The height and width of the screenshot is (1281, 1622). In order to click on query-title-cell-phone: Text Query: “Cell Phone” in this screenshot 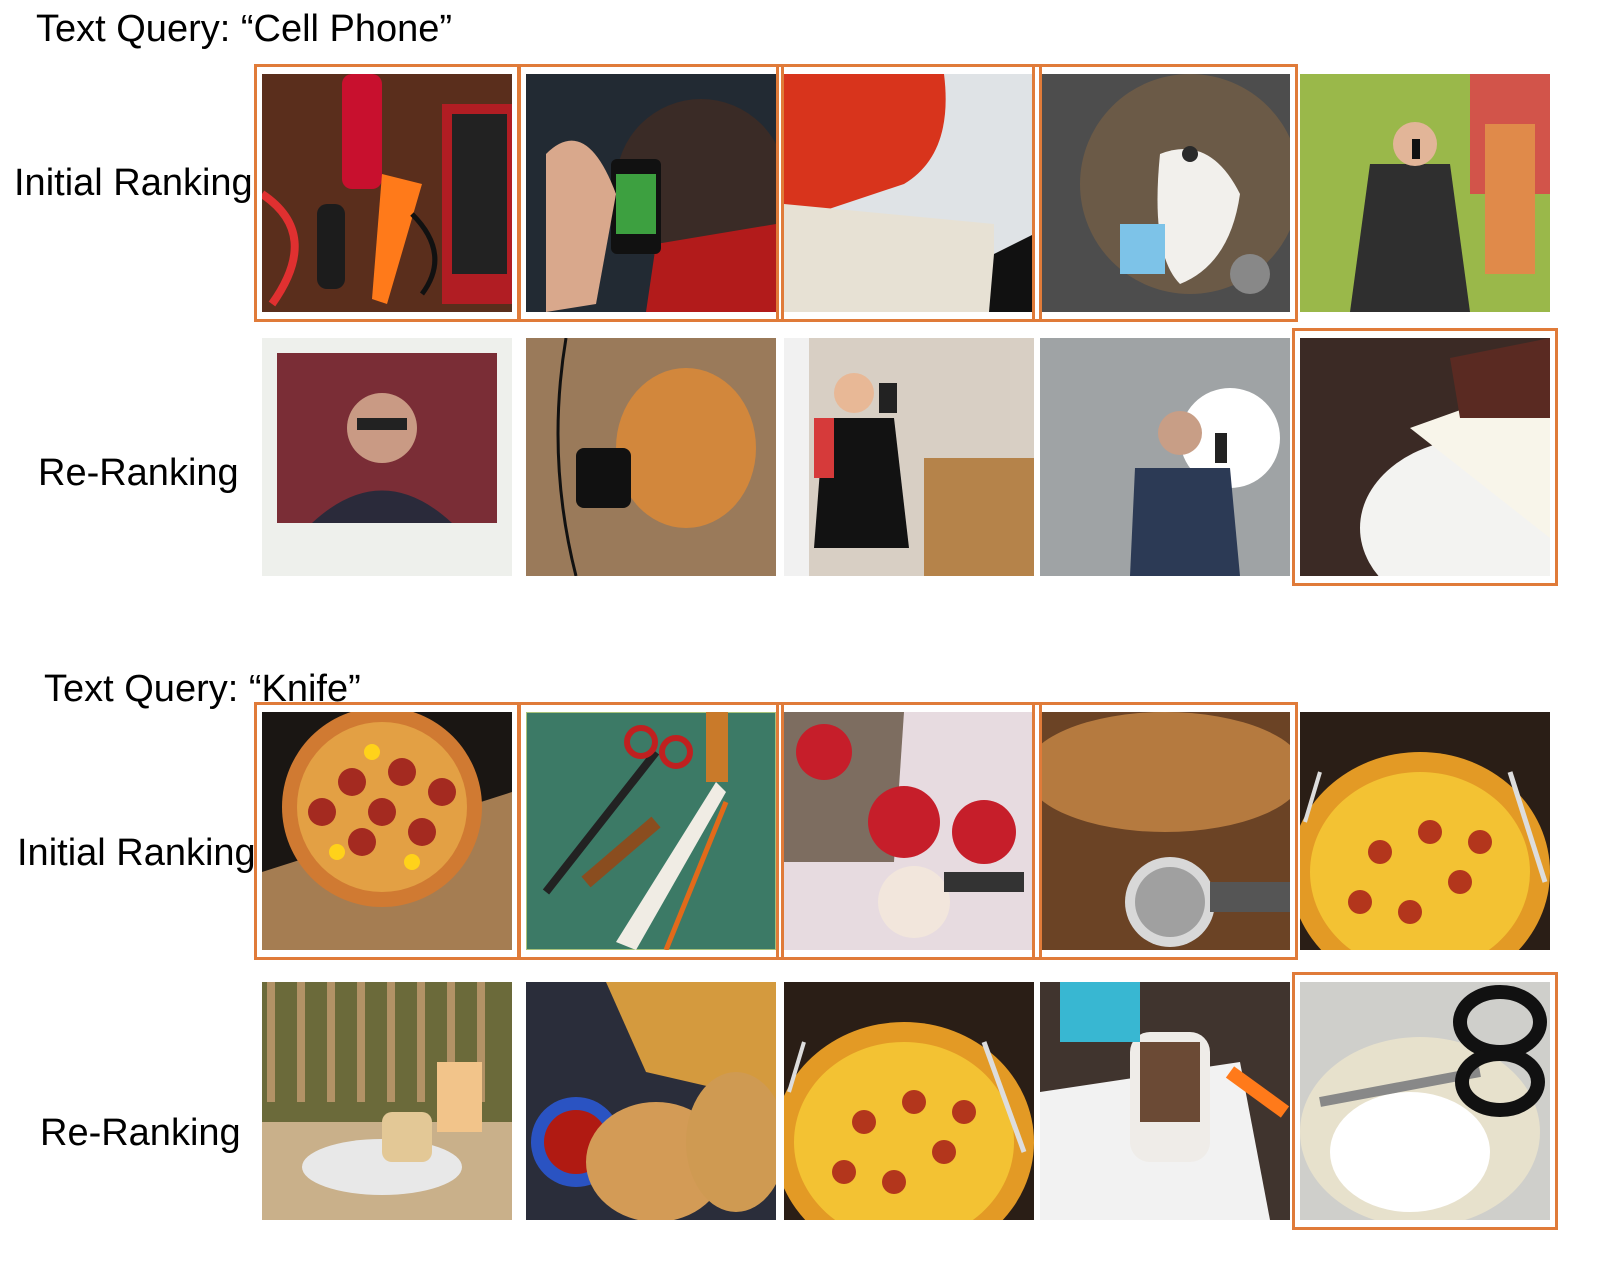, I will do `click(244, 29)`.